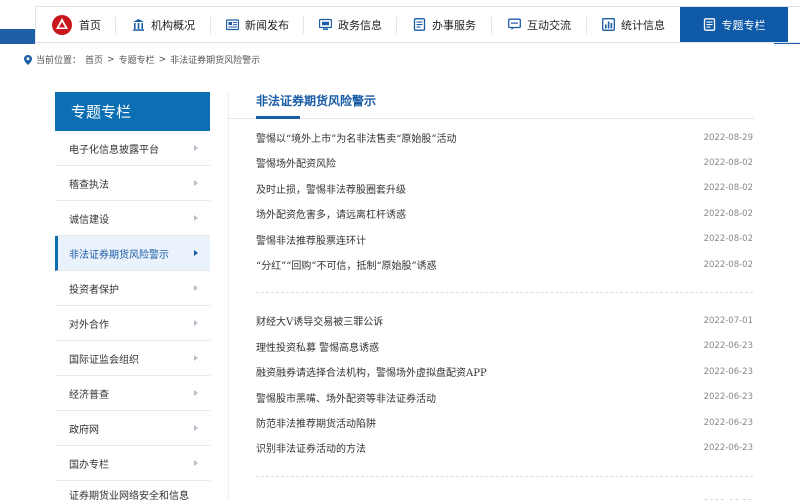 This screenshot has width=800, height=500. Describe the element at coordinates (232, 24) in the screenshot. I see `news-icon` at that location.